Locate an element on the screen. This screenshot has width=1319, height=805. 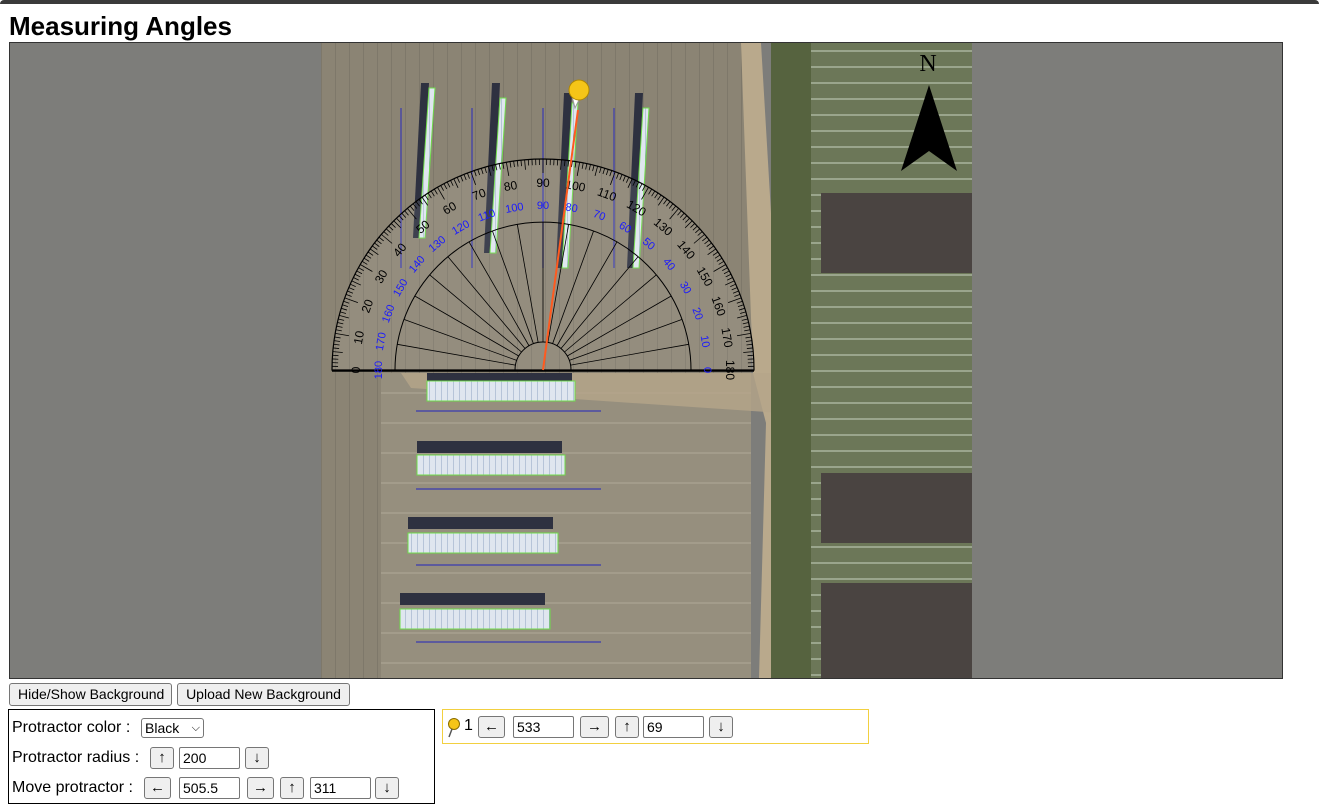
move-right-button: → is located at coordinates (260, 788).